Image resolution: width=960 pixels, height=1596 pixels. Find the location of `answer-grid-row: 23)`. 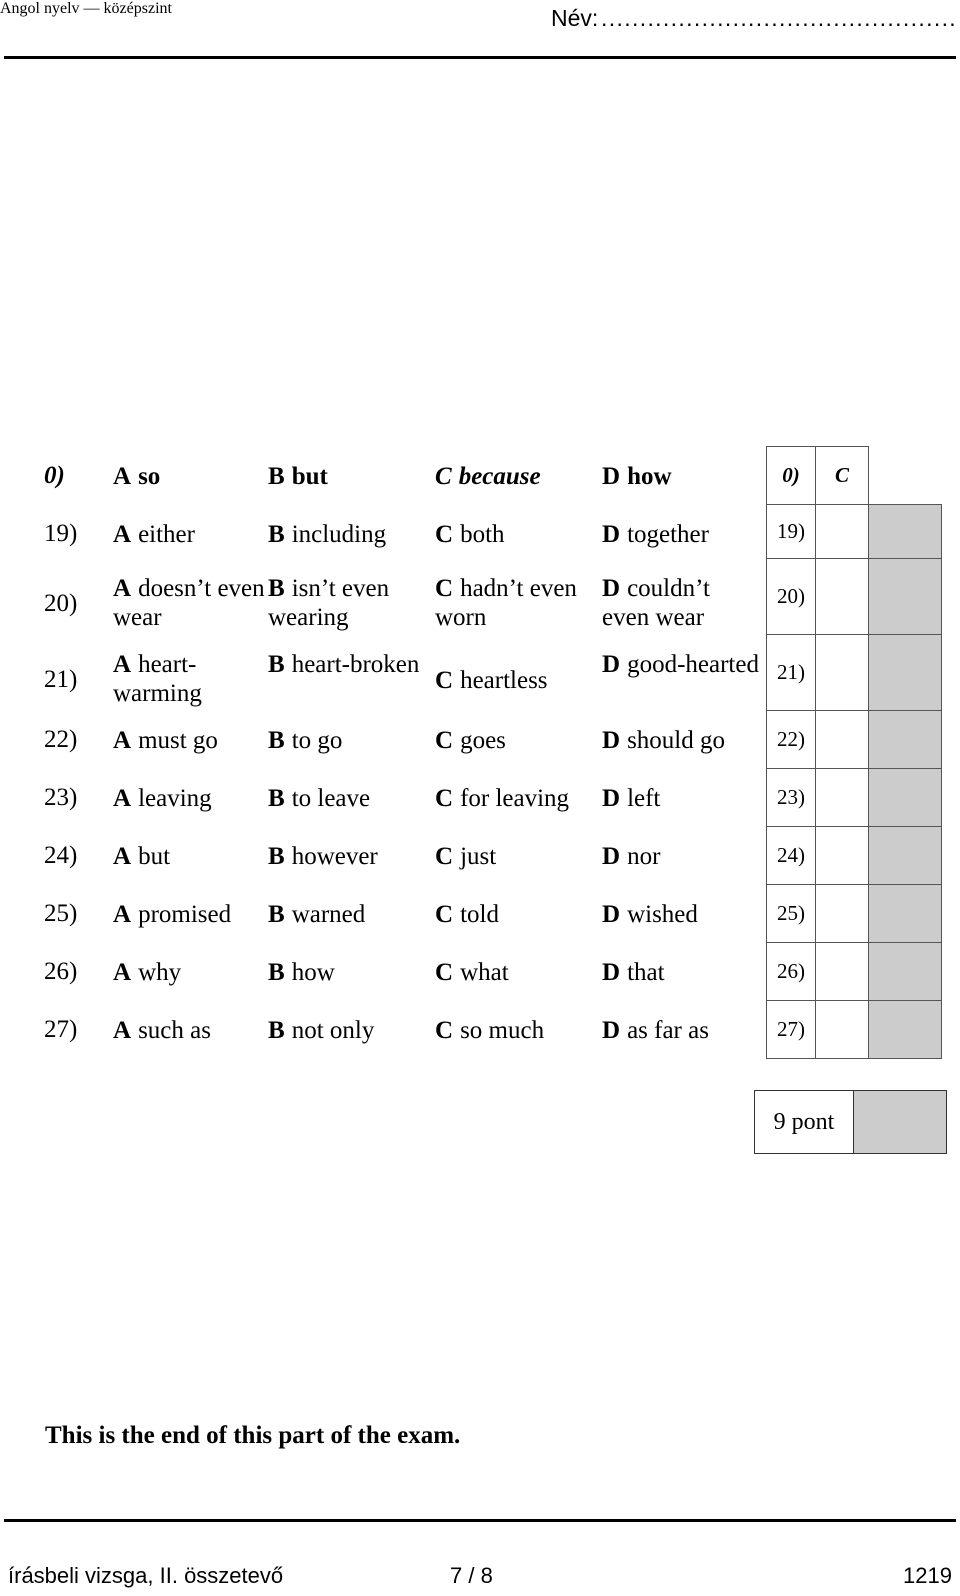

answer-grid-row: 23) is located at coordinates (854, 797).